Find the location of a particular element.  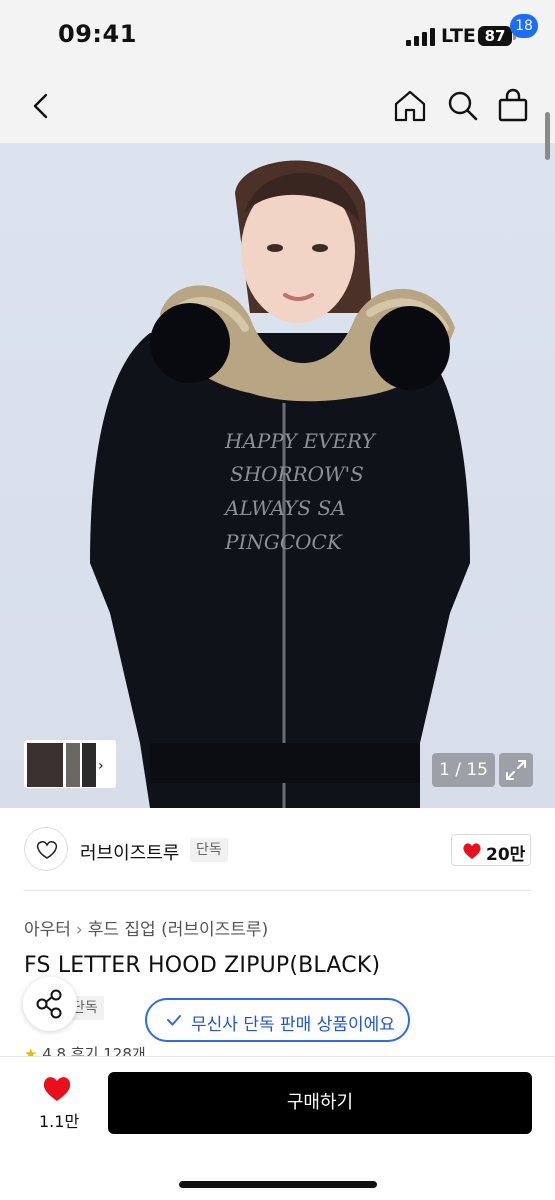

share-icon is located at coordinates (49, 1004).